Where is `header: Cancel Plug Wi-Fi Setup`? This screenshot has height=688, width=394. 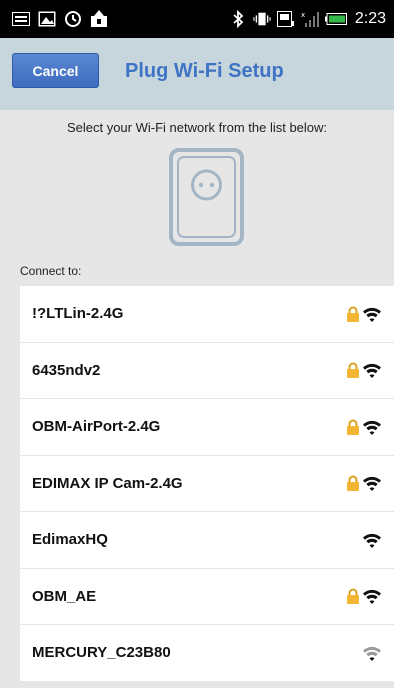
header: Cancel Plug Wi-Fi Setup is located at coordinates (197, 74).